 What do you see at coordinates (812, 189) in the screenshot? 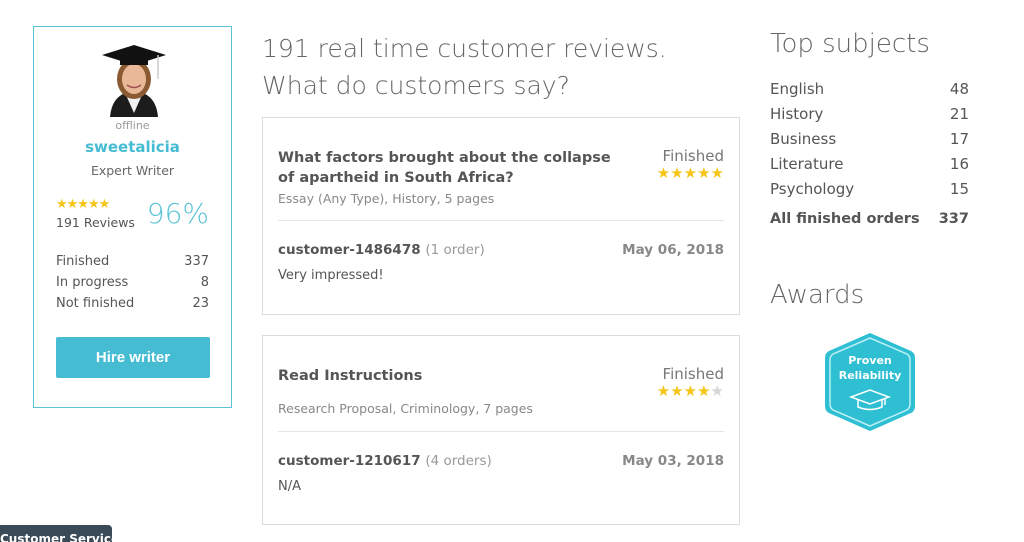
I see `subject-label: Psychology` at bounding box center [812, 189].